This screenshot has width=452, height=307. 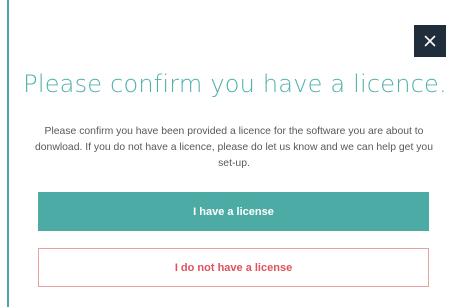 I want to click on dialog-title: Please confirm you have a licence., so click(x=235, y=84).